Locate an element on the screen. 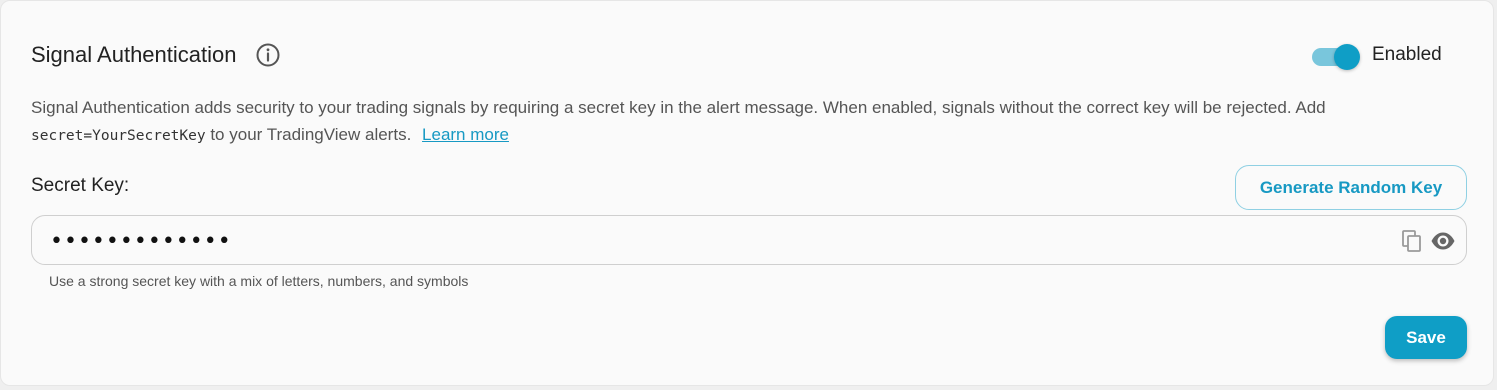 The image size is (1497, 390). info-icon is located at coordinates (268, 55).